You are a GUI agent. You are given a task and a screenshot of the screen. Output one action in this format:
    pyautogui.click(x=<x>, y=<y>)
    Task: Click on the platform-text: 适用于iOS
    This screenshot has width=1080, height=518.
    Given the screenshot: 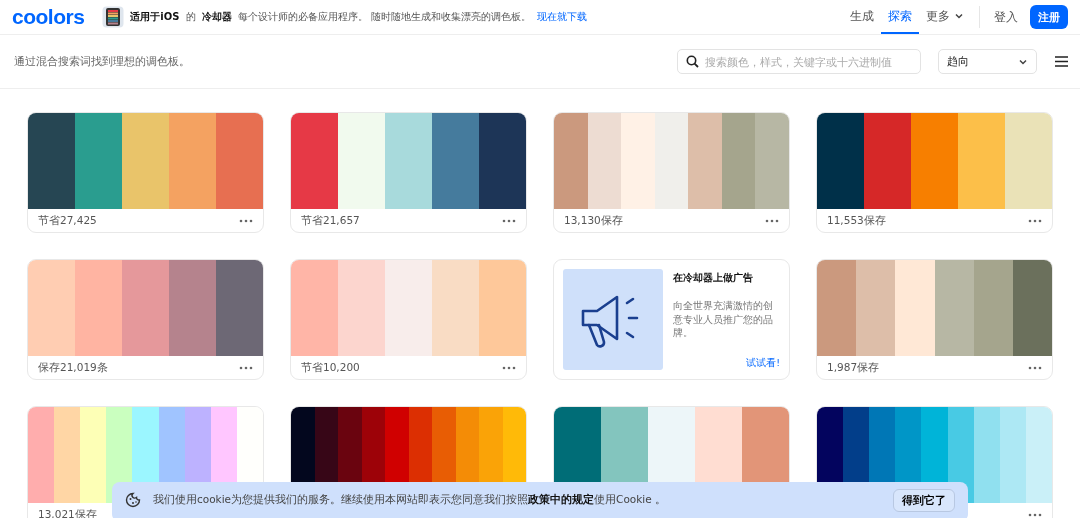 What is the action you would take?
    pyautogui.click(x=155, y=17)
    